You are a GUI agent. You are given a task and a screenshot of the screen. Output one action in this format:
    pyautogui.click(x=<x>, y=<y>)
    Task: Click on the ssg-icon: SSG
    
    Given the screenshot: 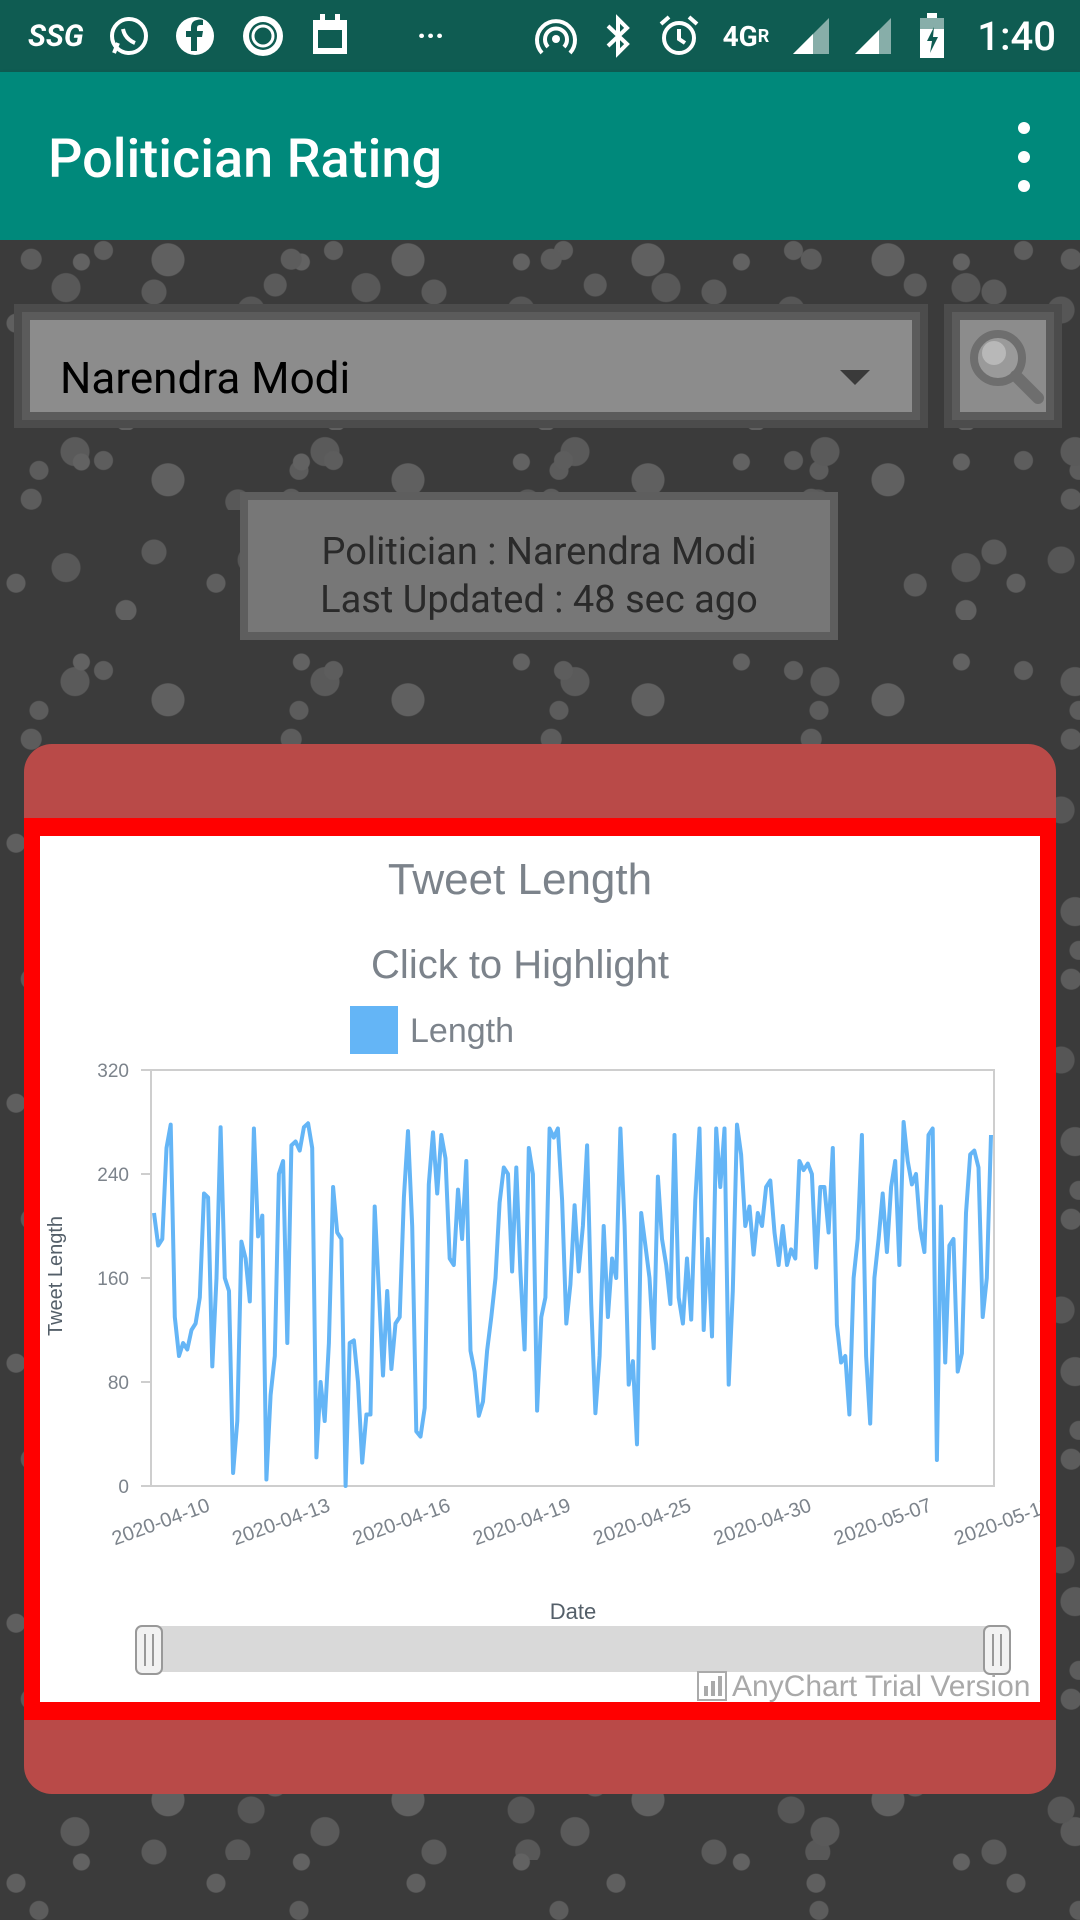 What is the action you would take?
    pyautogui.click(x=56, y=36)
    